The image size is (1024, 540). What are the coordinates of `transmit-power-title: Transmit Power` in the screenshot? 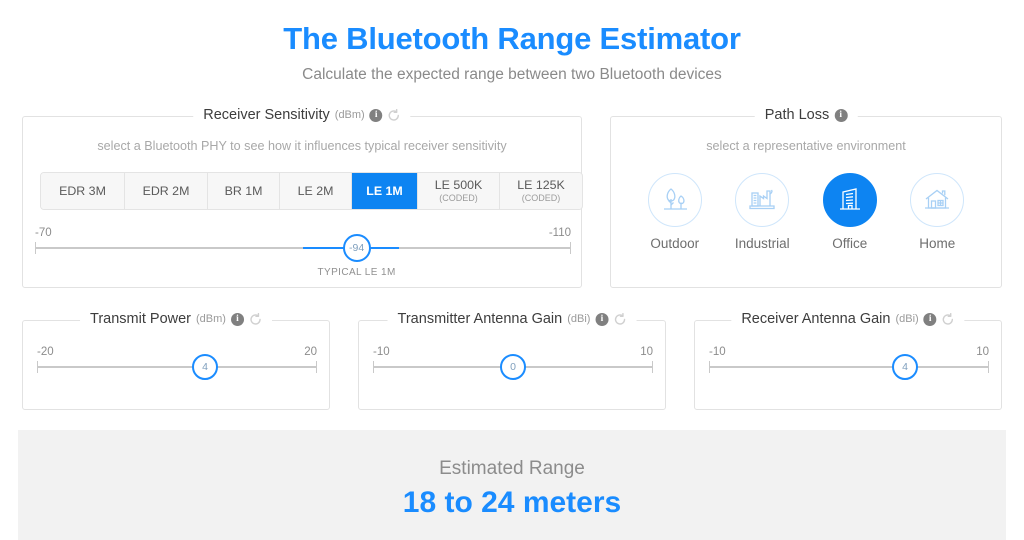 It's located at (141, 319).